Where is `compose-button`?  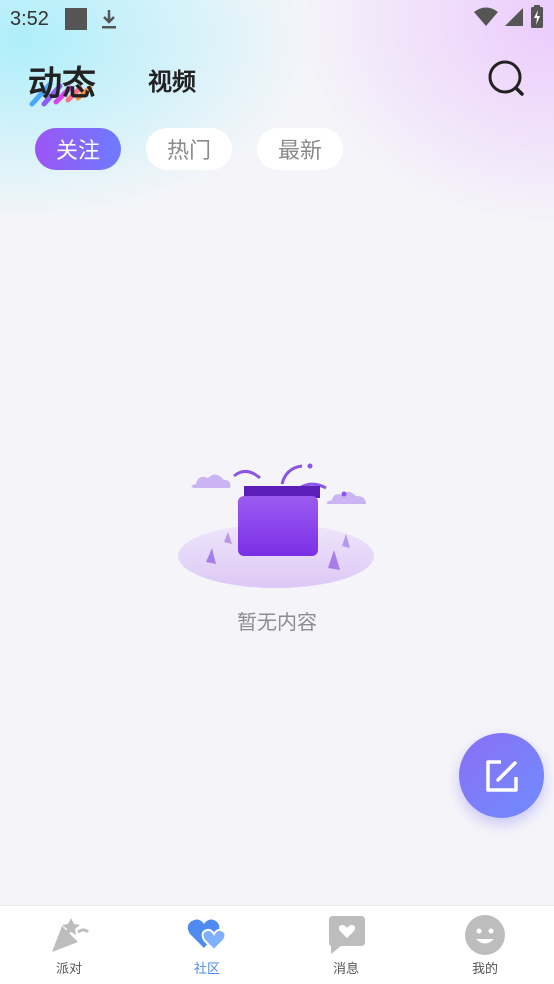 compose-button is located at coordinates (501, 775).